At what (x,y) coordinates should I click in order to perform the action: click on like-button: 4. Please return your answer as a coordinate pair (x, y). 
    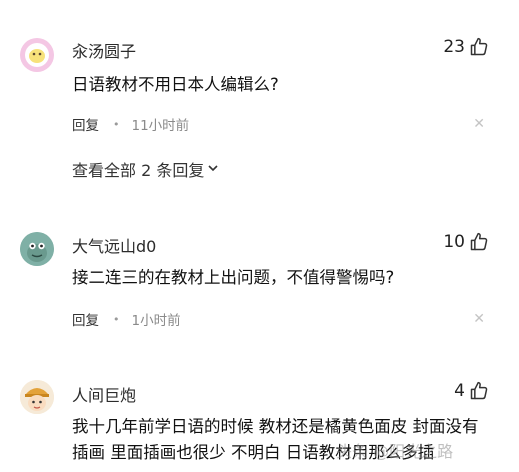
    Looking at the image, I should click on (471, 391).